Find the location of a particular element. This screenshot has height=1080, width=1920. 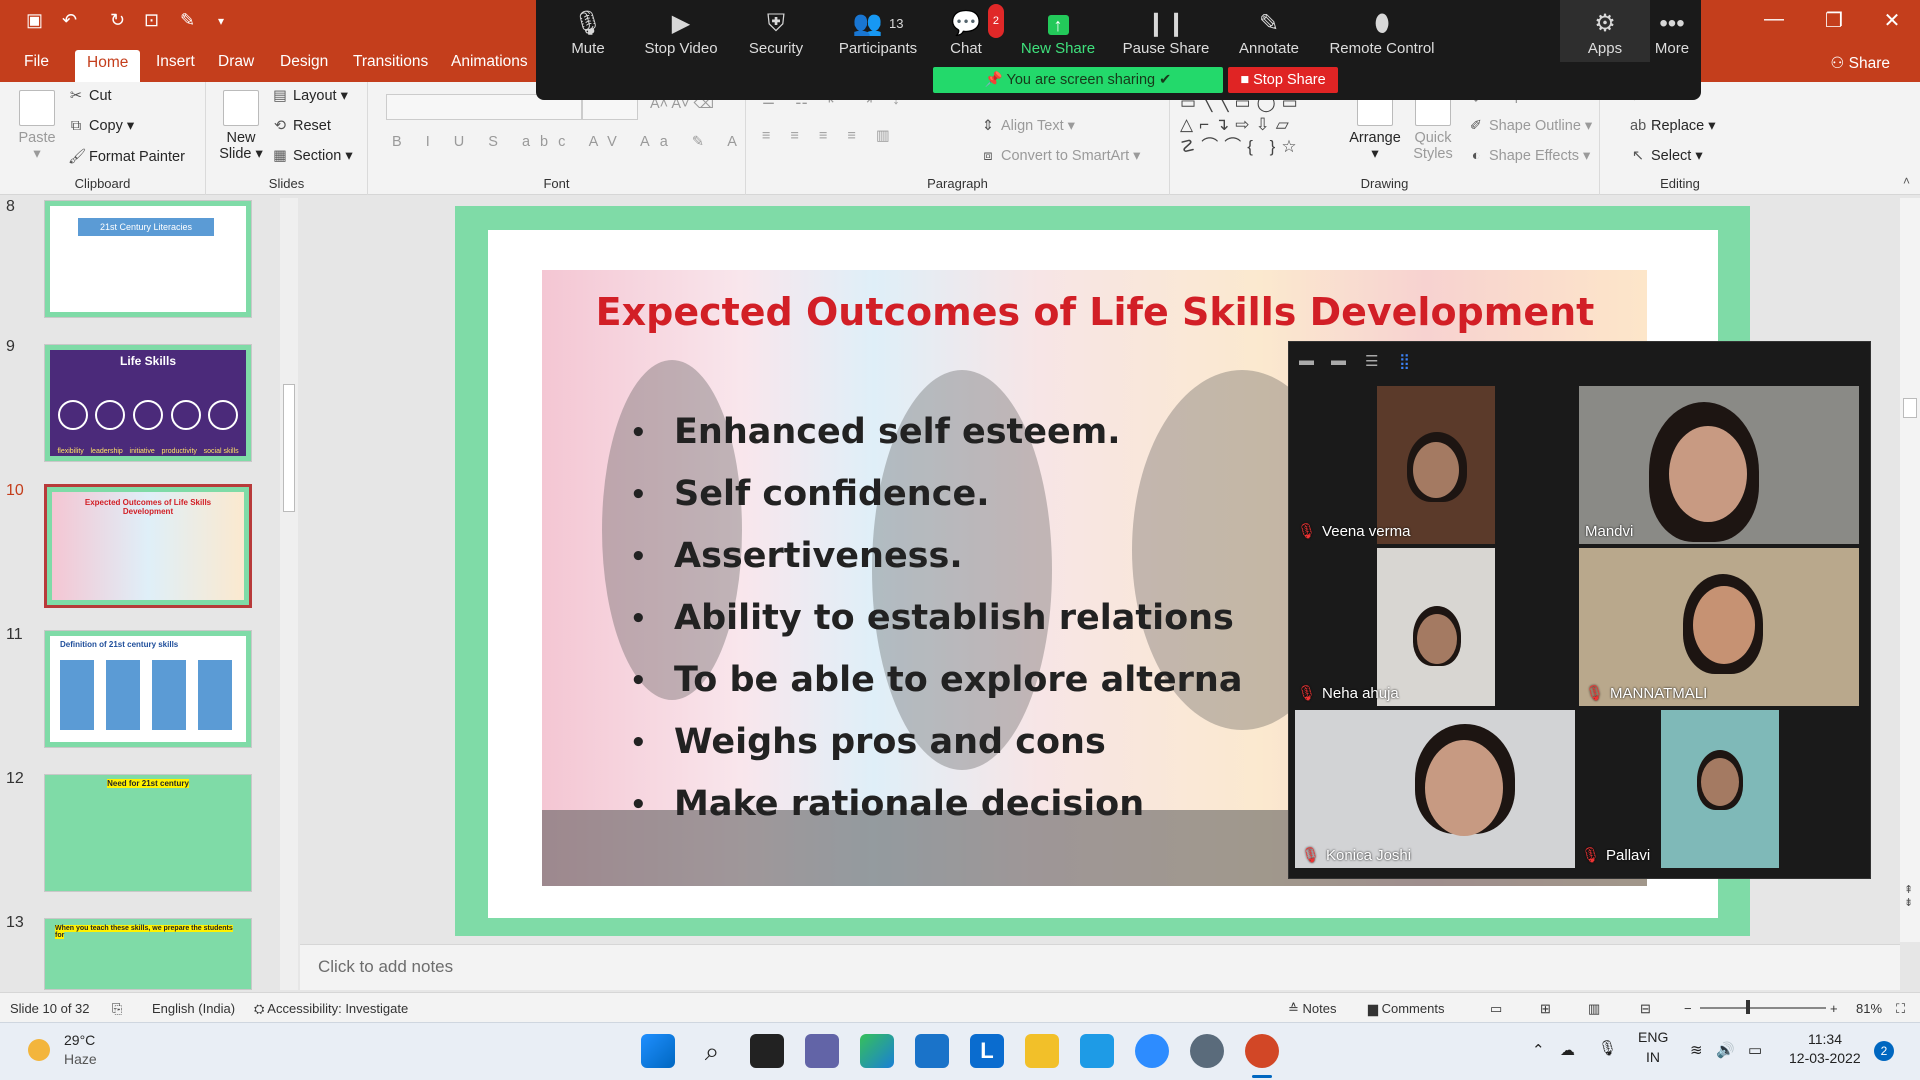

tab-animations: Animations is located at coordinates (489, 62).